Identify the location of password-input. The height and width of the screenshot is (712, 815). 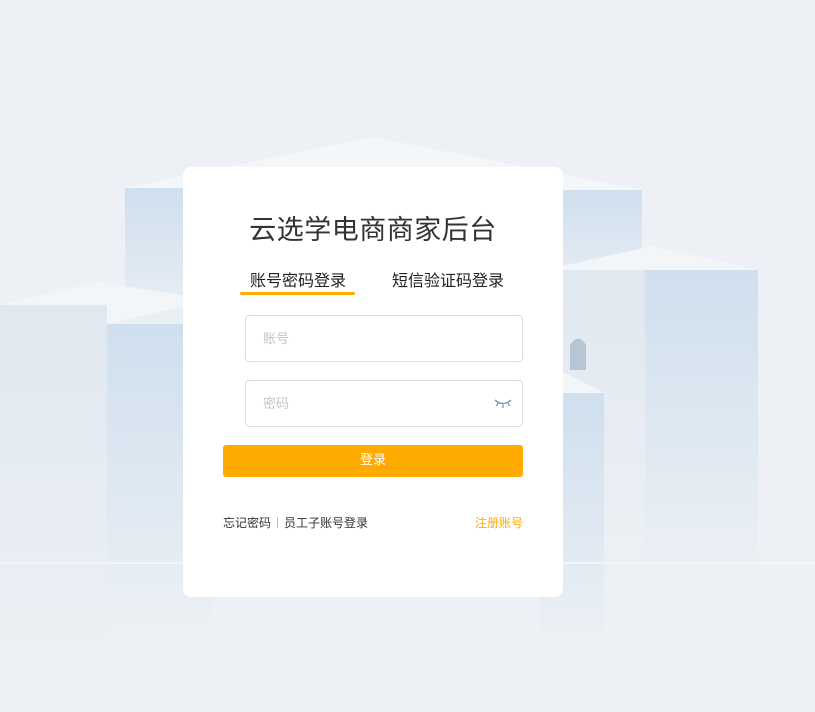
(378, 404).